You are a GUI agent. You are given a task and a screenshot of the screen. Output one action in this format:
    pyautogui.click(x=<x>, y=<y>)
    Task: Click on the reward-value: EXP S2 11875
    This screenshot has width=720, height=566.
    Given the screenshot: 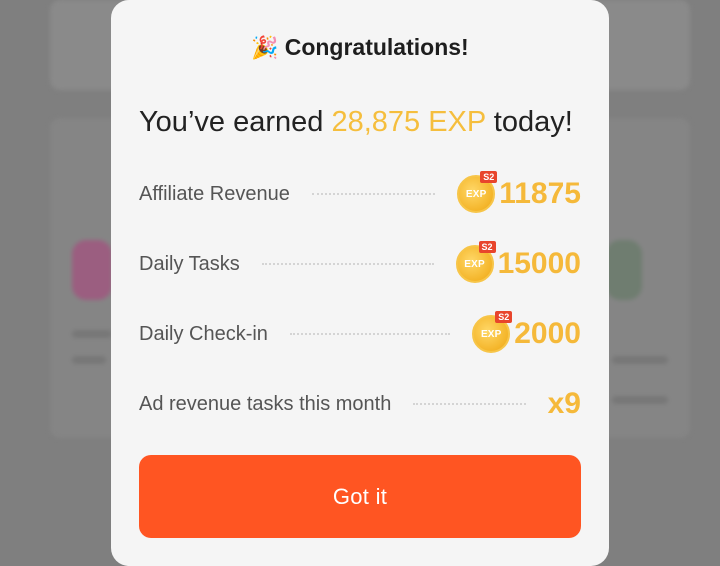 What is the action you would take?
    pyautogui.click(x=519, y=192)
    